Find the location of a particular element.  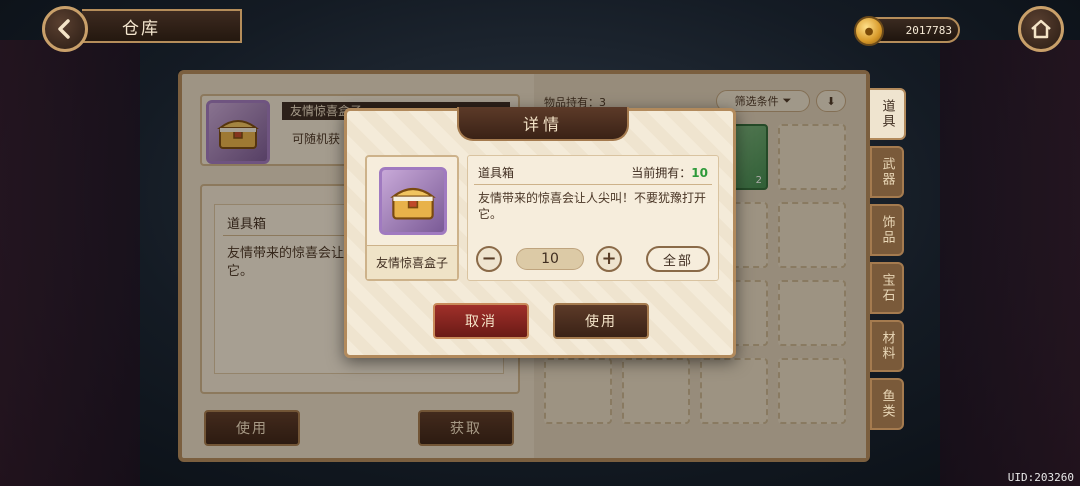

tab-items: 道具 is located at coordinates (887, 114).